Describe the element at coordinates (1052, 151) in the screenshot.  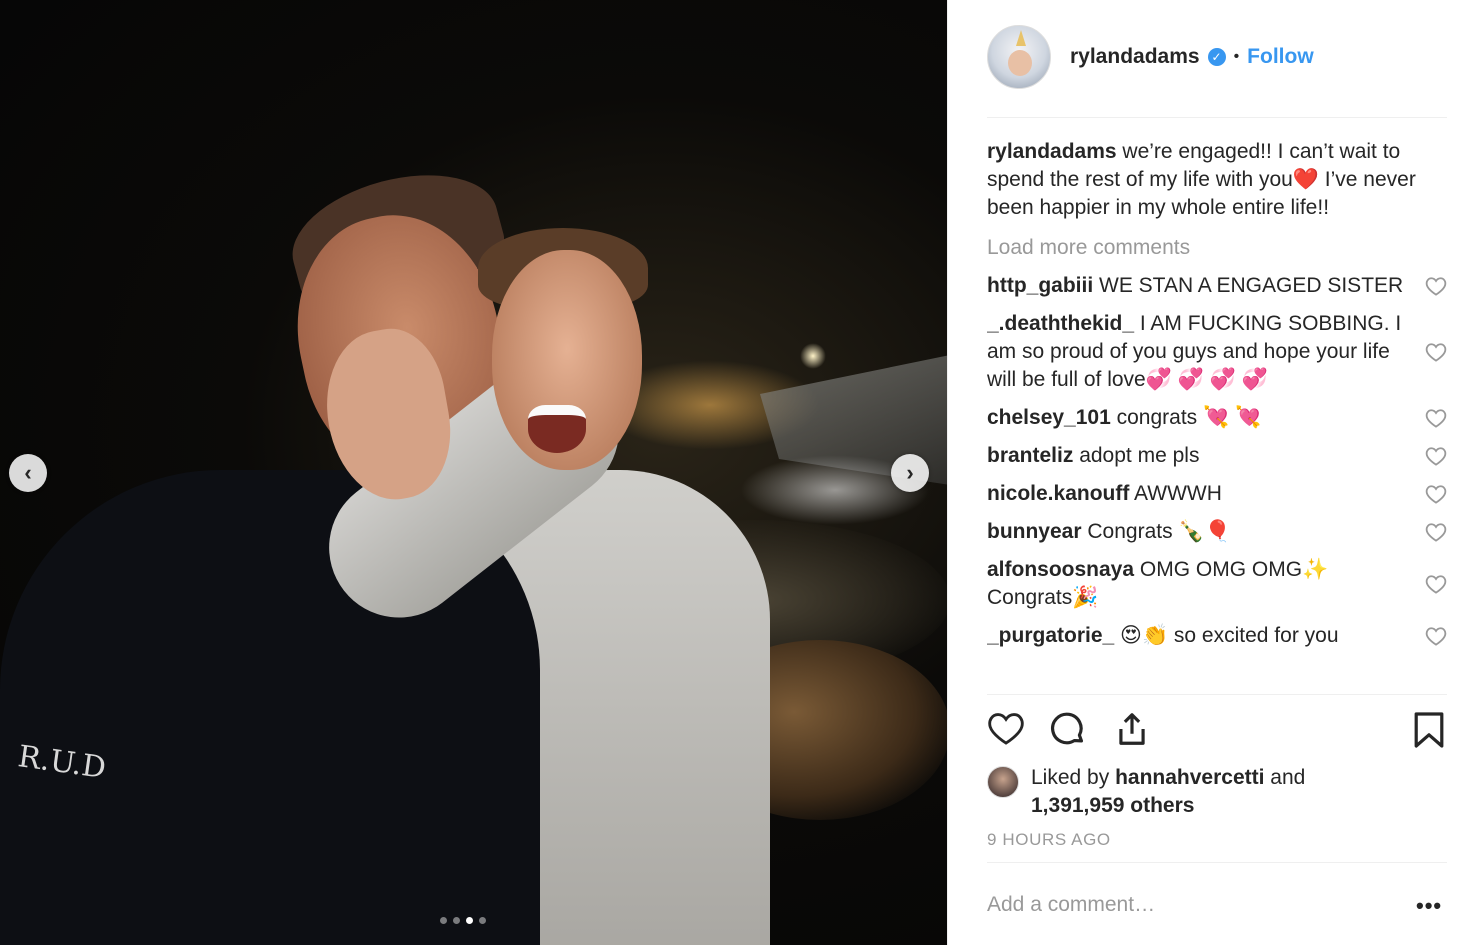
I see `caption-username: rylandadams` at that location.